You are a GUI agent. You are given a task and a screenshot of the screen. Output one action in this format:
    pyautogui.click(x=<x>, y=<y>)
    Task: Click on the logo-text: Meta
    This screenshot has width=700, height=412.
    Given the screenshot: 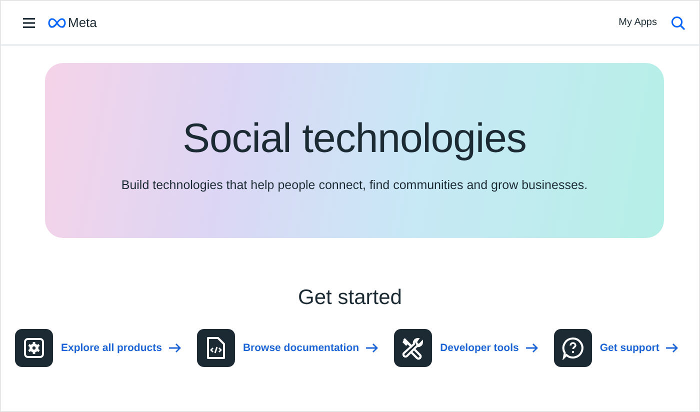 What is the action you would take?
    pyautogui.click(x=82, y=22)
    